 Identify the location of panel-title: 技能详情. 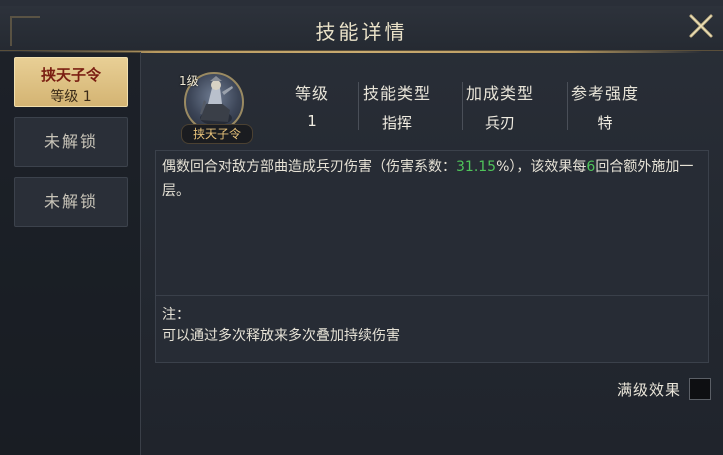
(361, 32).